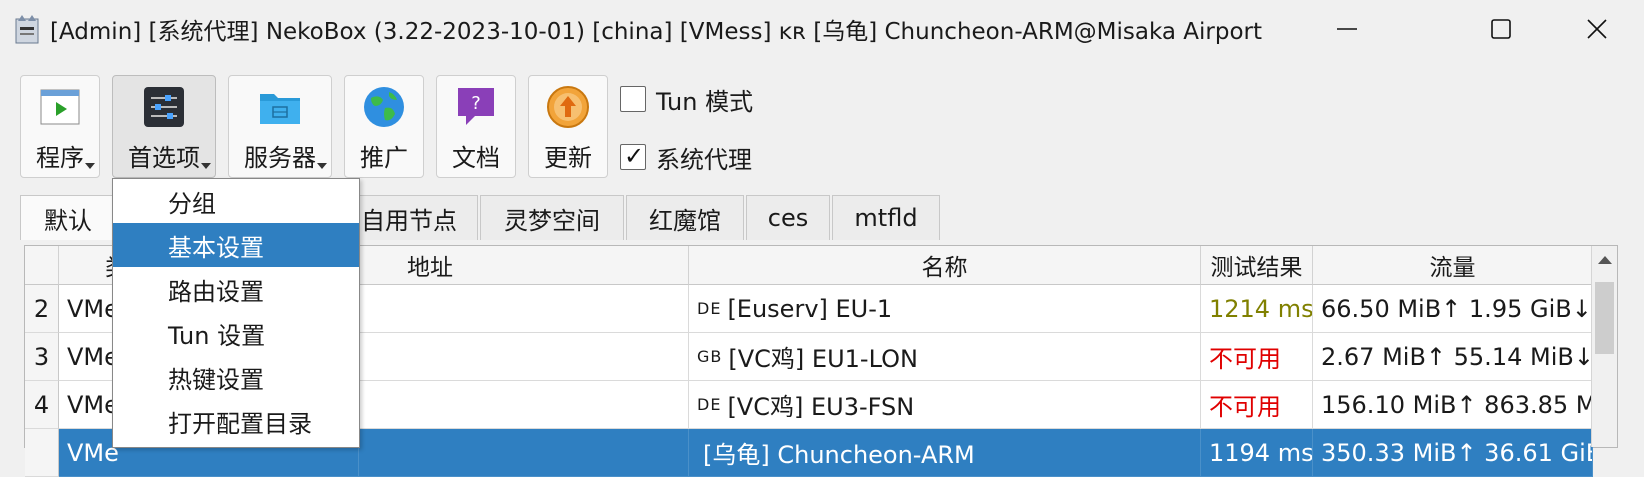 This screenshot has height=477, width=1644. Describe the element at coordinates (236, 201) in the screenshot. I see `menu-item-groups: 分组` at that location.